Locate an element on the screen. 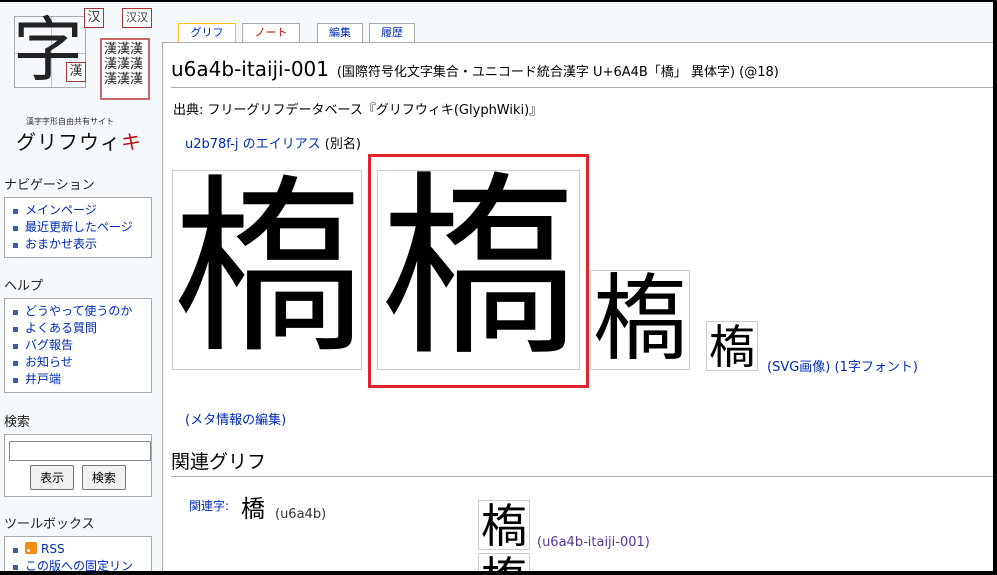 This screenshot has height=575, width=997. nav-link: メインページ is located at coordinates (61, 210).